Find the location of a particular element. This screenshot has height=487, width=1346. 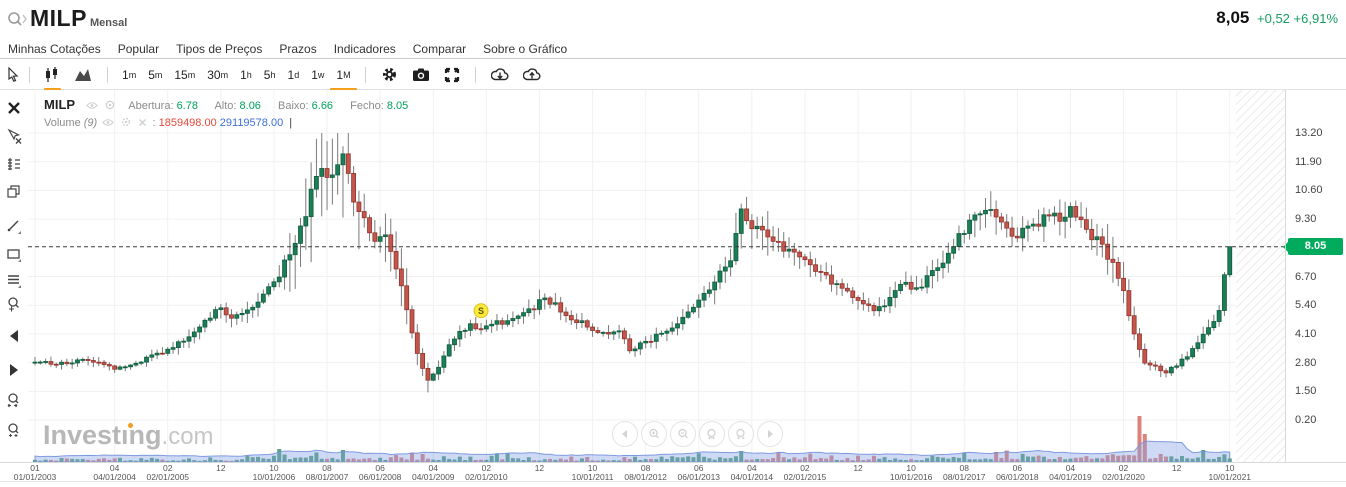

bottom-border is located at coordinates (673, 481).